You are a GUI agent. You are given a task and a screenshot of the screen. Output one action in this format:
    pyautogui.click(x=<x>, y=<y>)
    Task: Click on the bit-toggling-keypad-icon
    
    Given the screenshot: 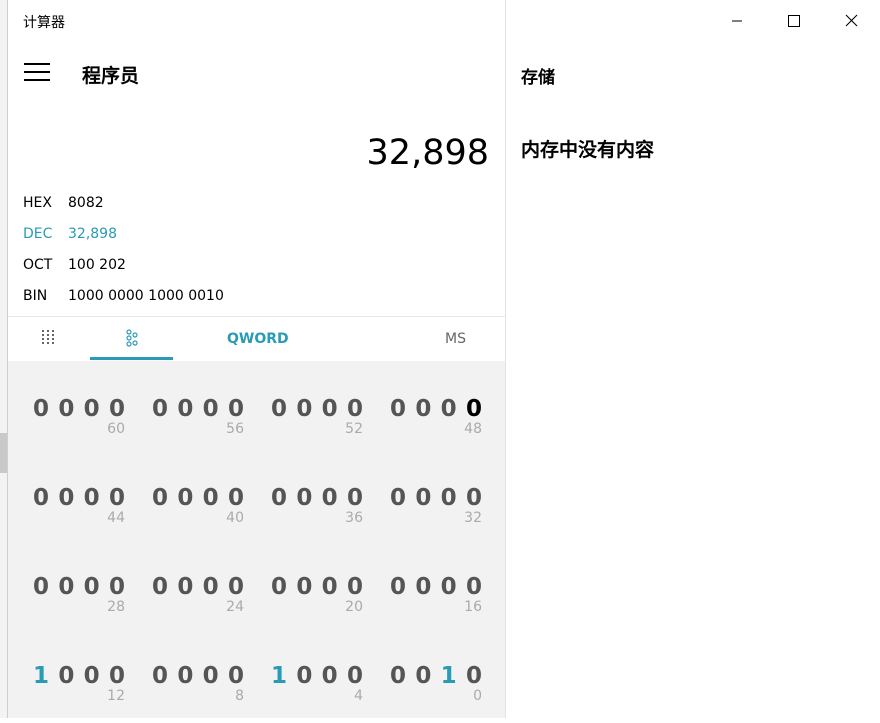 What is the action you would take?
    pyautogui.click(x=132, y=338)
    